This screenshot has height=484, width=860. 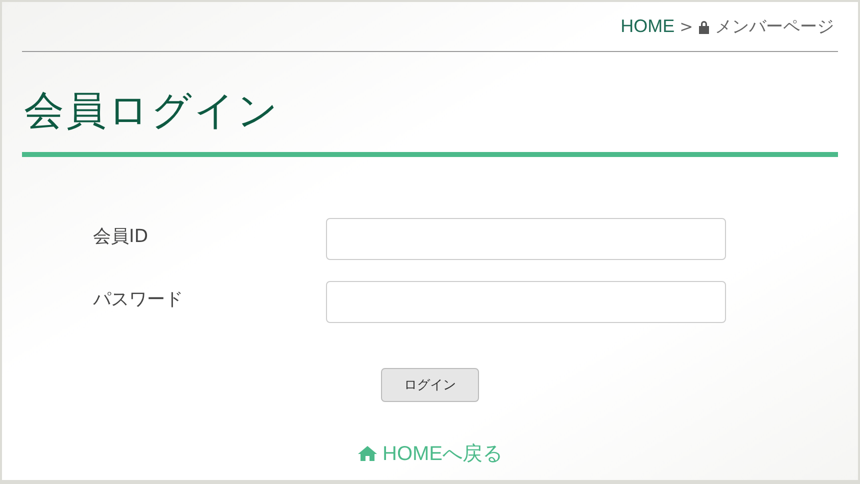 What do you see at coordinates (430, 385) in the screenshot?
I see `login-button: ログイン` at bounding box center [430, 385].